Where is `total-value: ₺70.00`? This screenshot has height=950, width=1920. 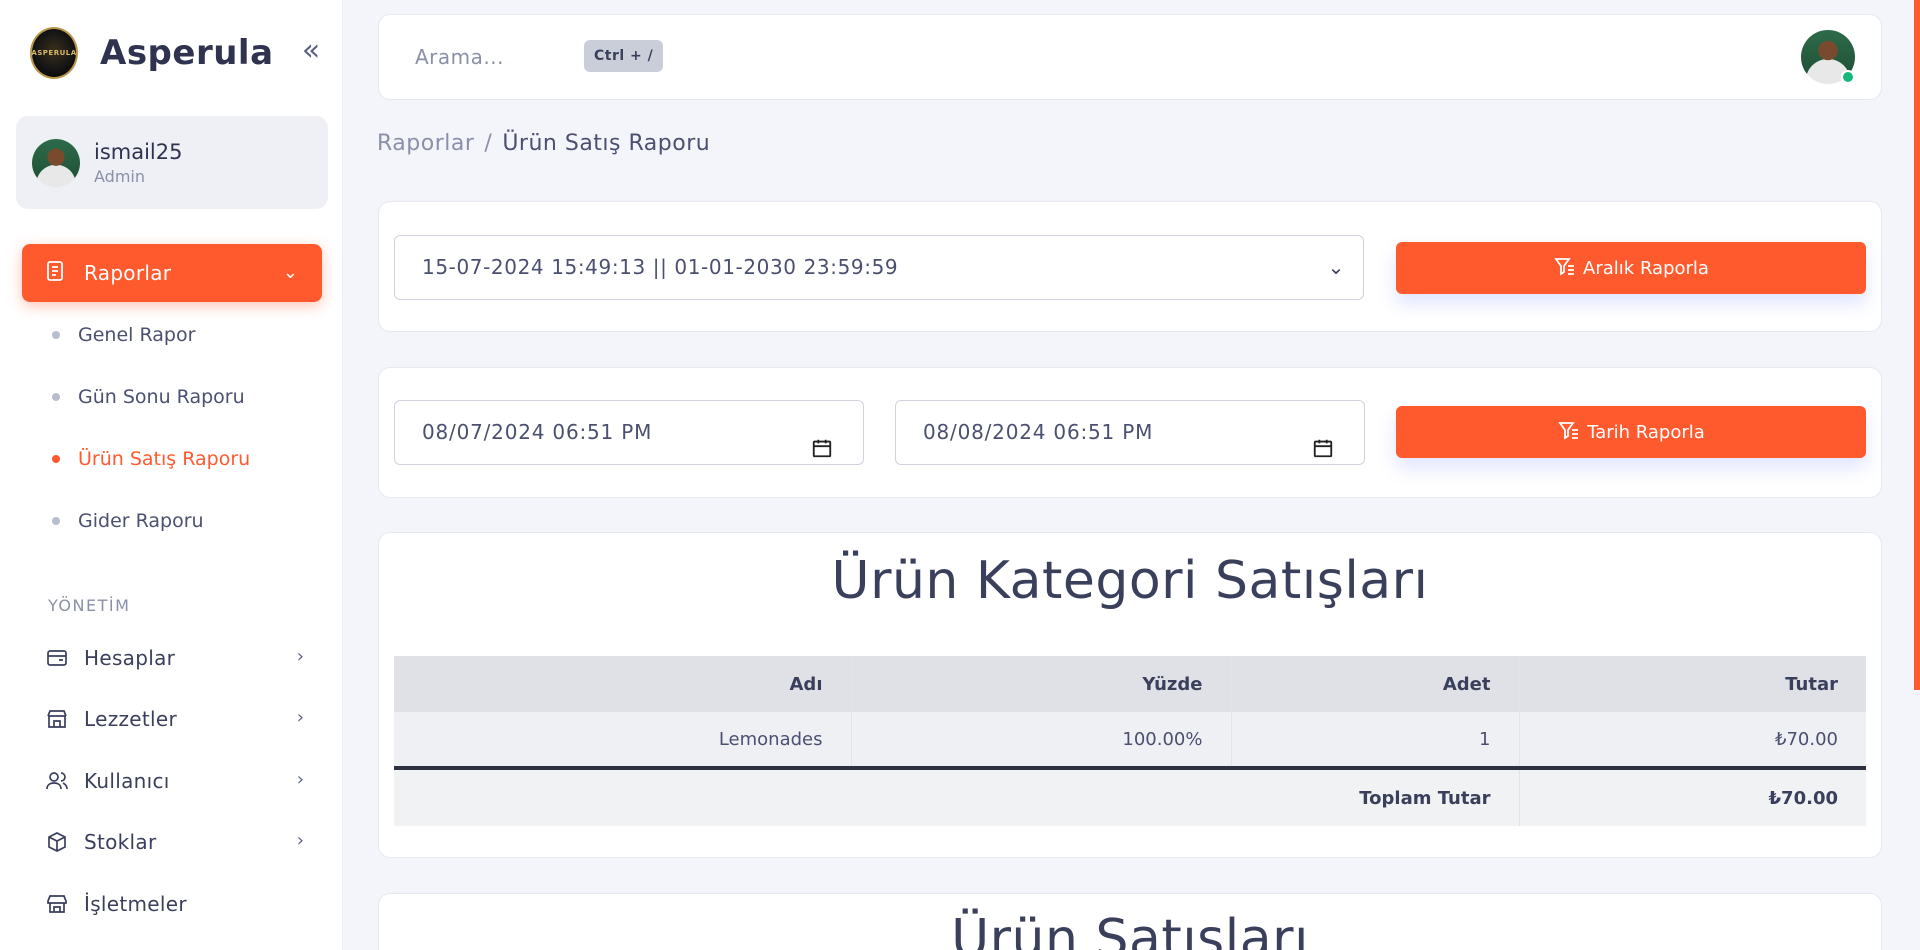
total-value: ₺70.00 is located at coordinates (1692, 796).